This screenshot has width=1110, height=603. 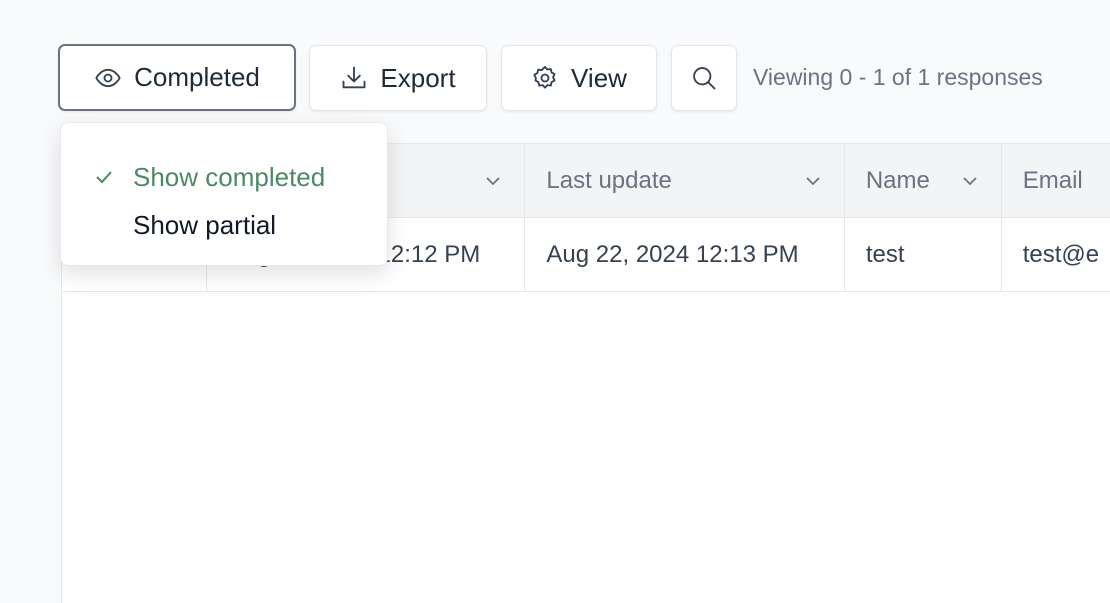 What do you see at coordinates (609, 180) in the screenshot?
I see `header-label: Last update` at bounding box center [609, 180].